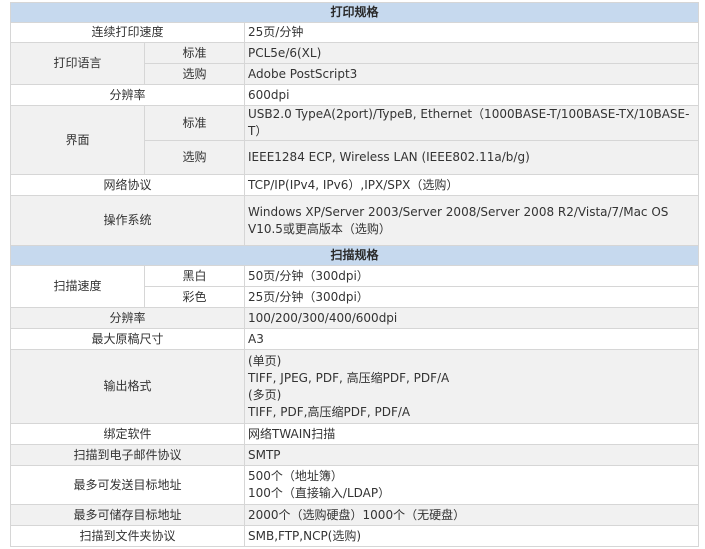 The image size is (705, 549). Describe the element at coordinates (329, 411) in the screenshot. I see `output-format-line: TIFF, PDF,高压缩PDF, PDF/A` at that location.